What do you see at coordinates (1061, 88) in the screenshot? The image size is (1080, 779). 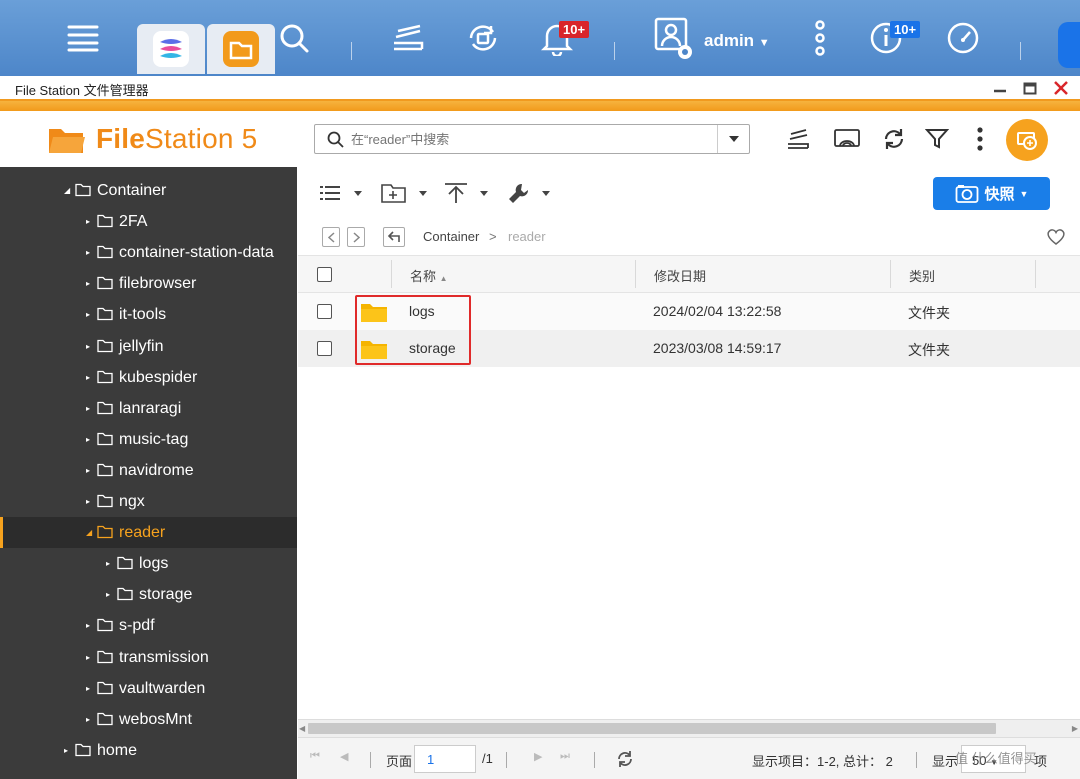 I see `close-icon` at bounding box center [1061, 88].